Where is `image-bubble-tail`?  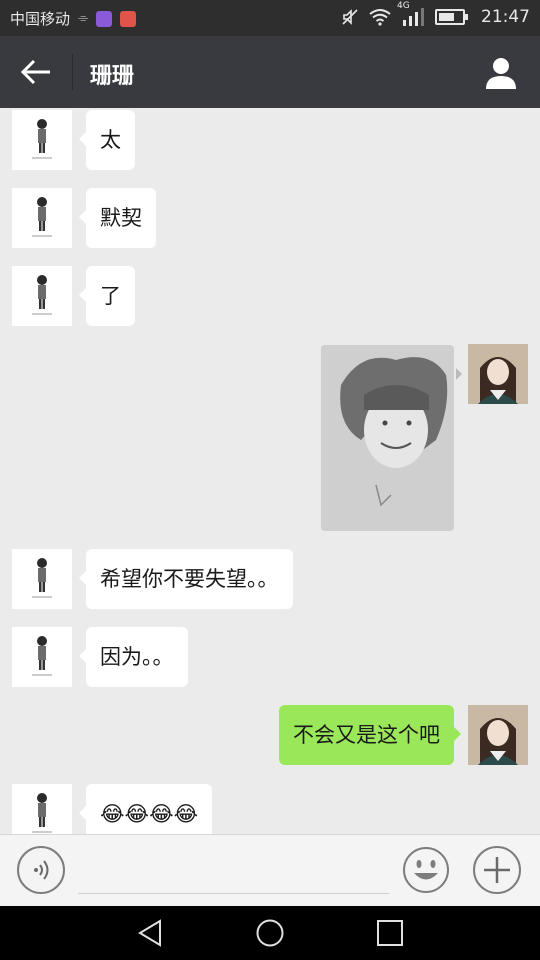
image-bubble-tail is located at coordinates (459, 374).